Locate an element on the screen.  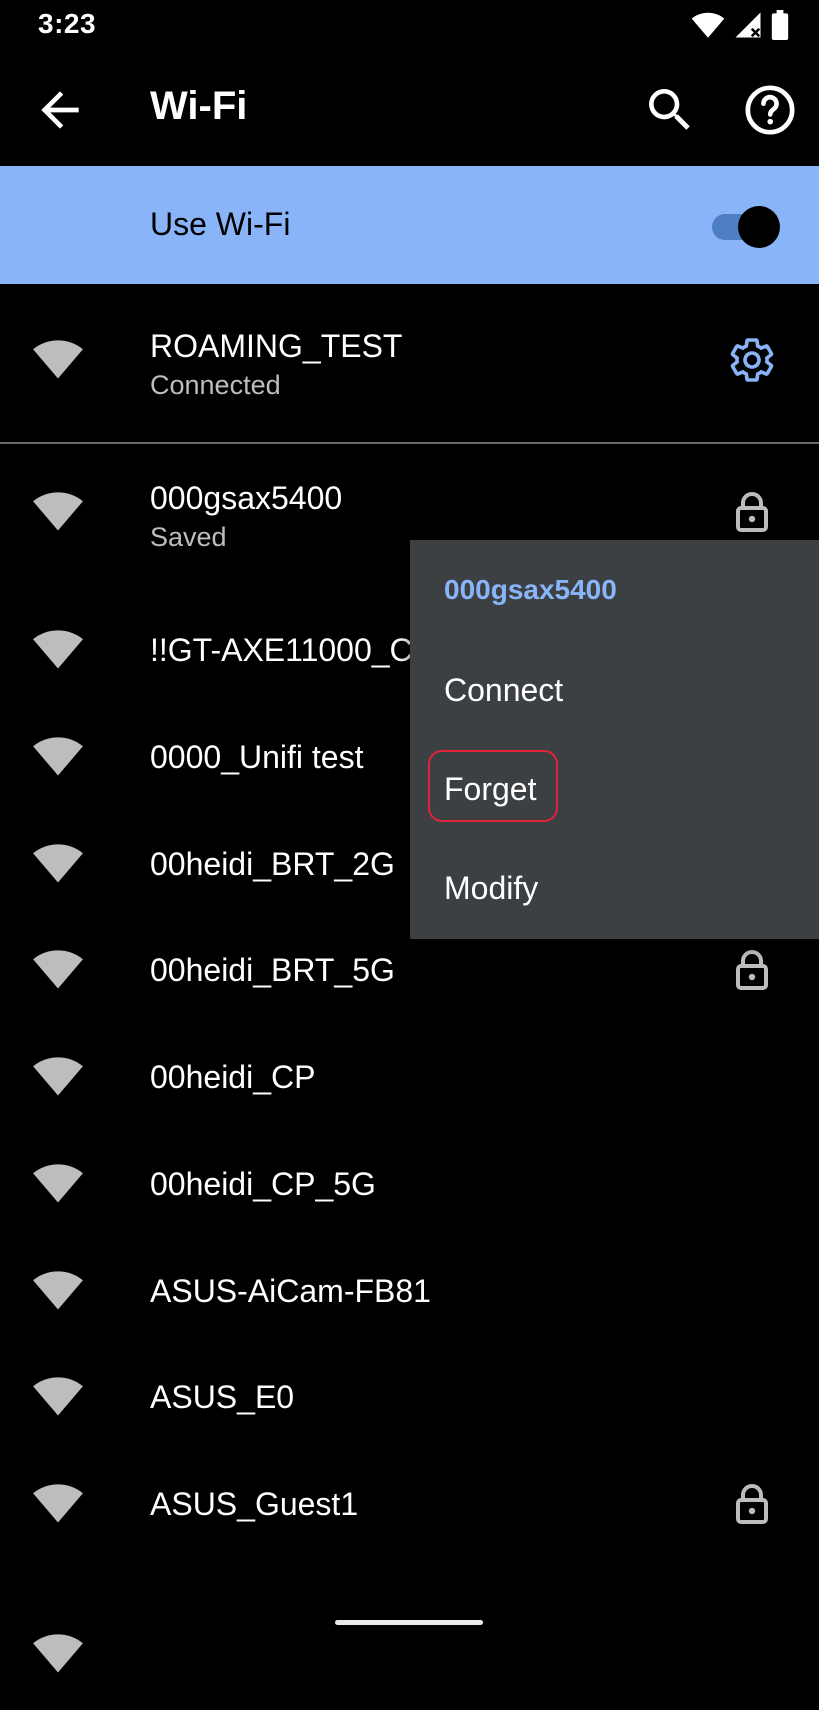
use-wifi-label: Use Wi-Fi is located at coordinates (220, 224).